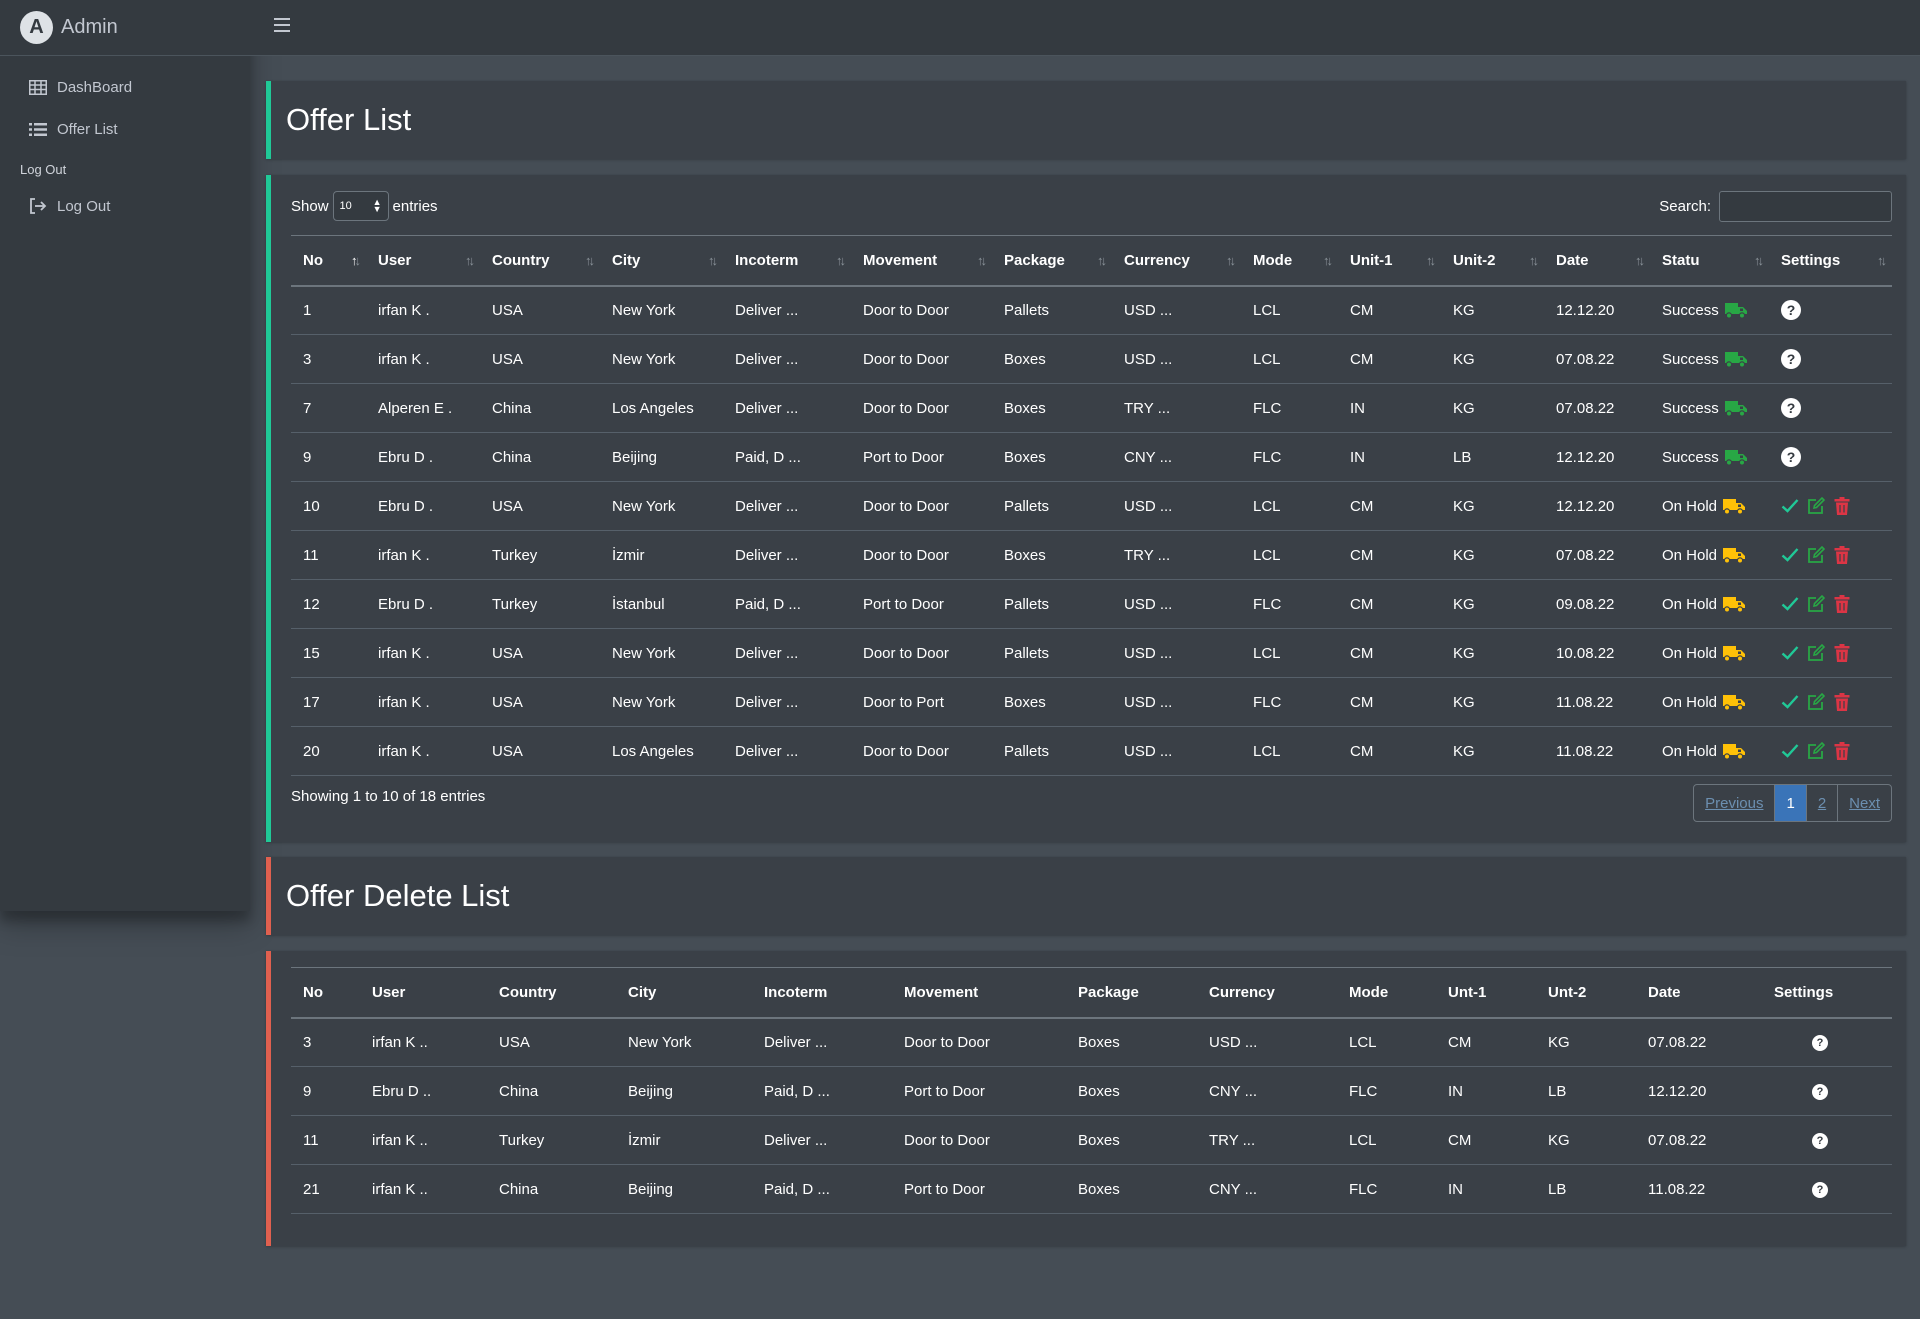 This screenshot has height=1319, width=1920. I want to click on sidebar-section-header: Log Out, so click(43, 169).